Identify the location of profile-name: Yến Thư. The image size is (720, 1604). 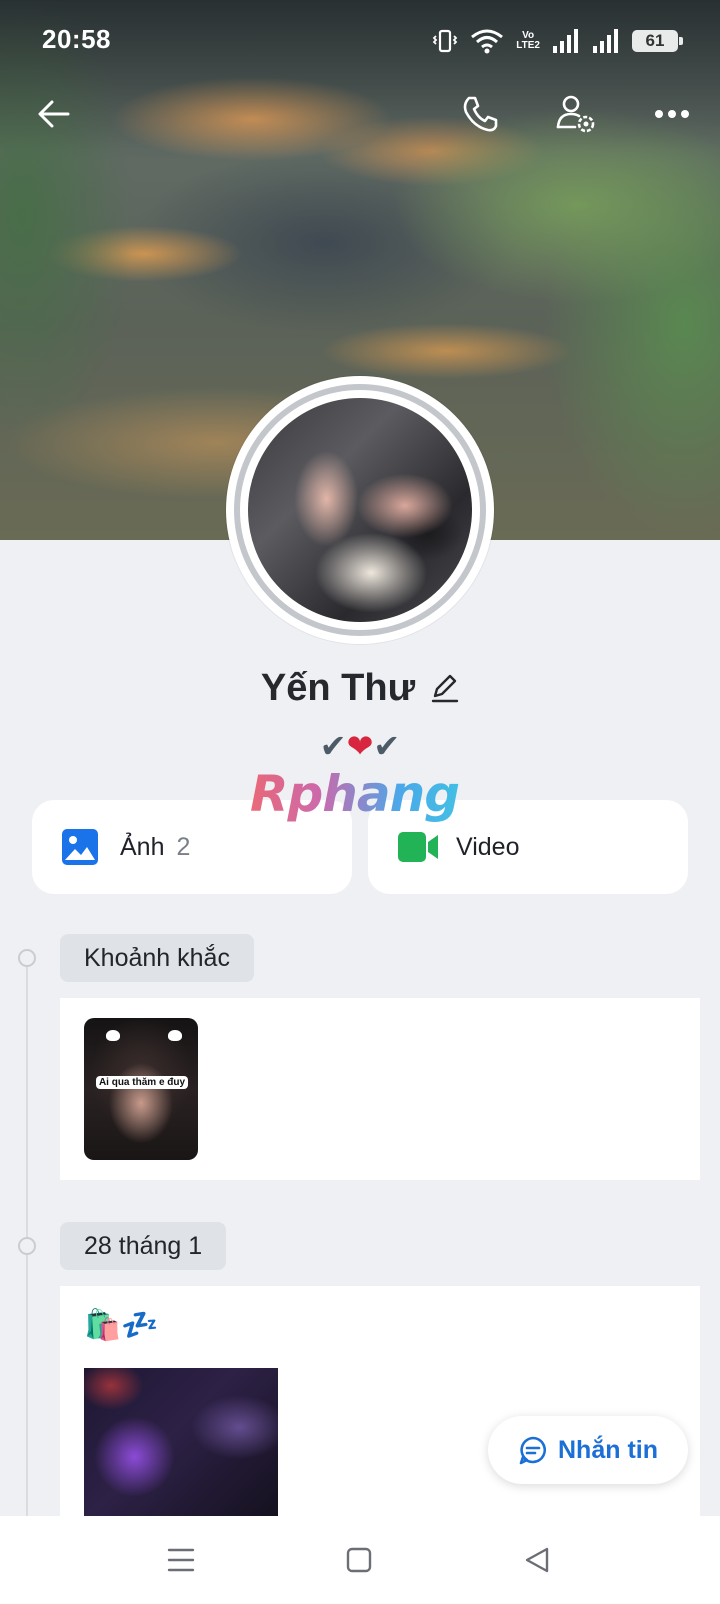
(338, 687).